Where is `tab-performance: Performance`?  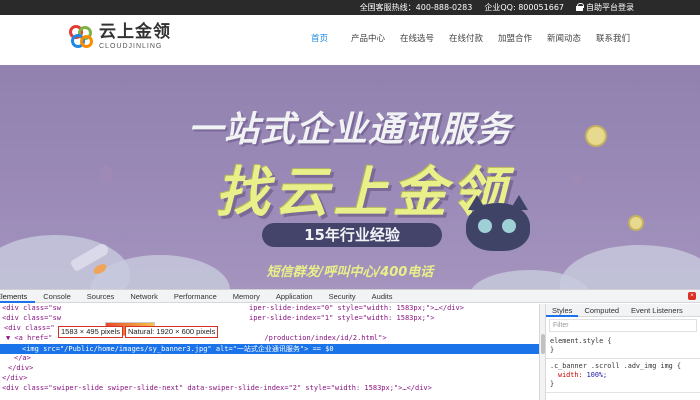
tab-performance: Performance is located at coordinates (195, 296).